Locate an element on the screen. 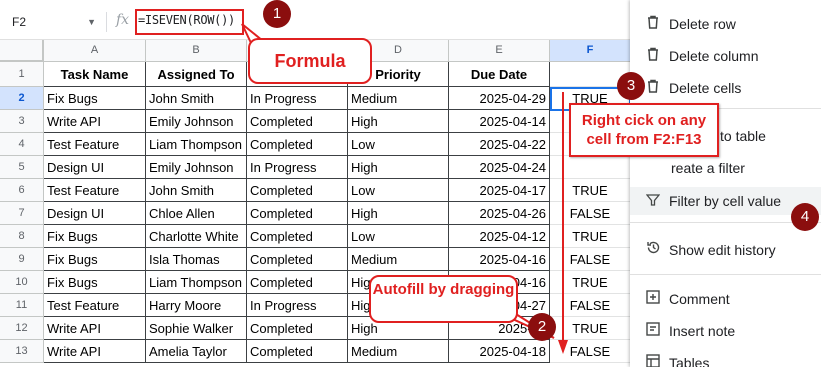  menu-item-label: Delete row is located at coordinates (702, 24).